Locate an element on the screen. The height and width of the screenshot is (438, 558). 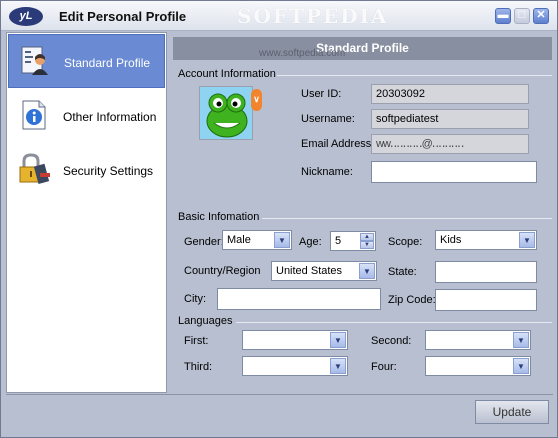
state-label: State: is located at coordinates (402, 272).